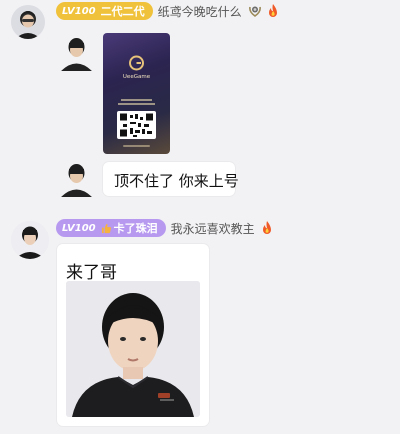  I want to click on message-header: LV100 卡了珠泪 我永远喜欢教主, so click(165, 228).